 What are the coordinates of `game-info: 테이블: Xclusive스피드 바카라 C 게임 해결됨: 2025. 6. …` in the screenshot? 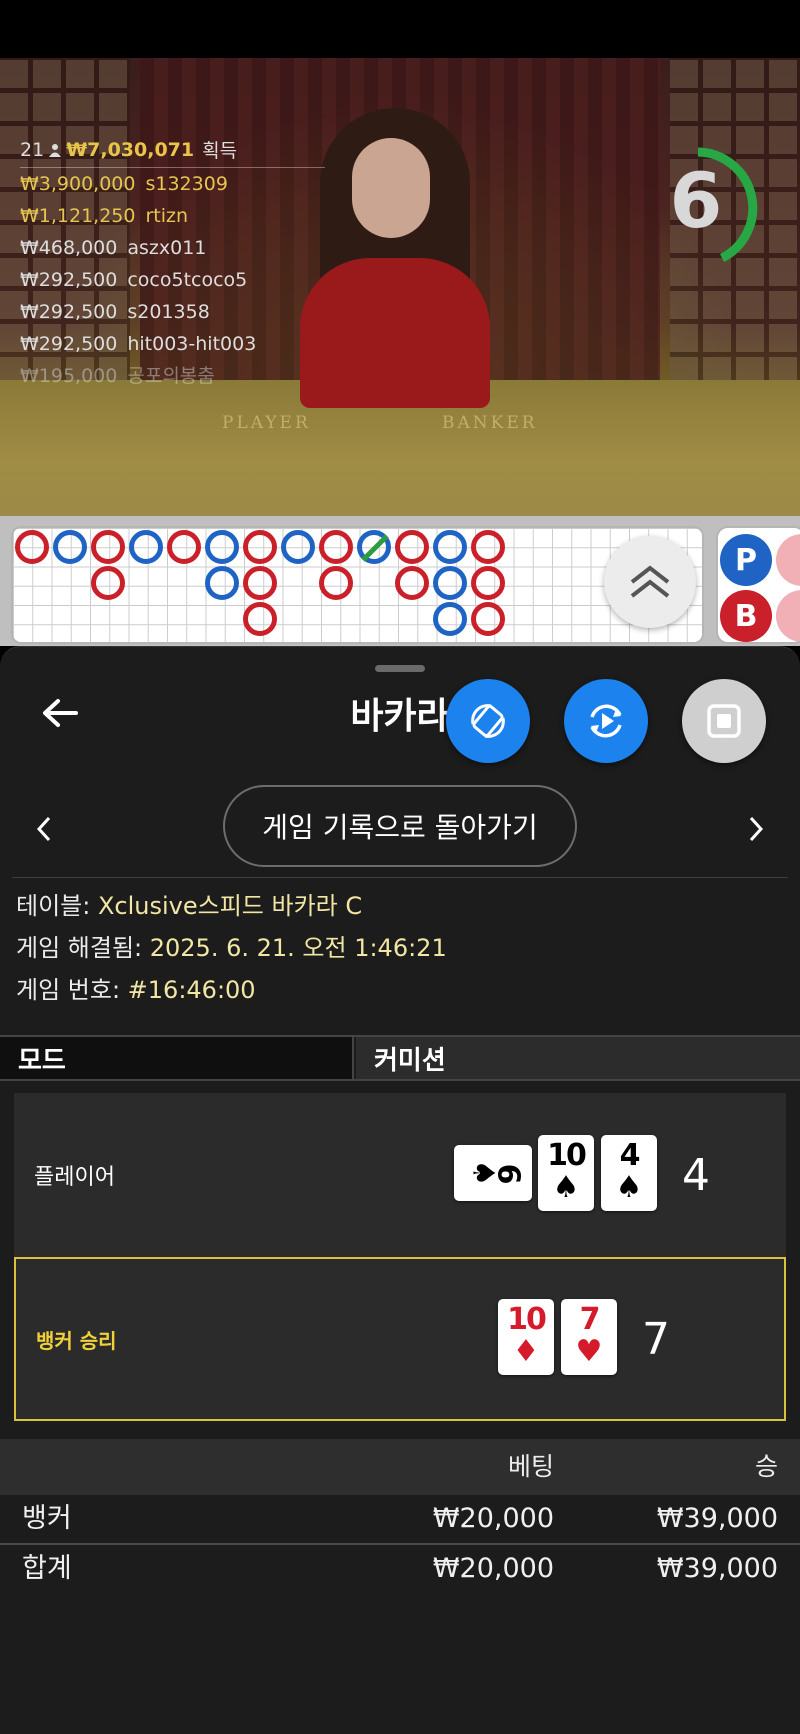 It's located at (401, 948).